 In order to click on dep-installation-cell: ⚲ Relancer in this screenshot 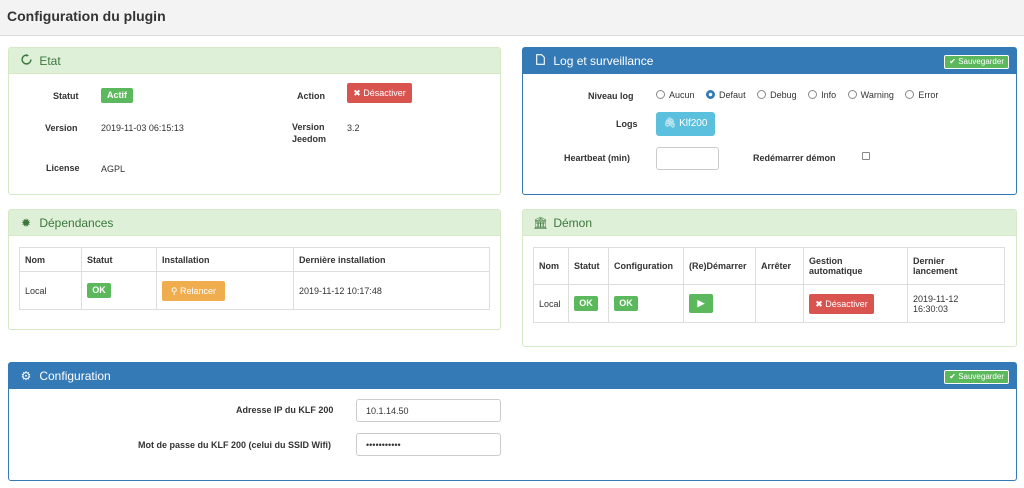, I will do `click(225, 290)`.